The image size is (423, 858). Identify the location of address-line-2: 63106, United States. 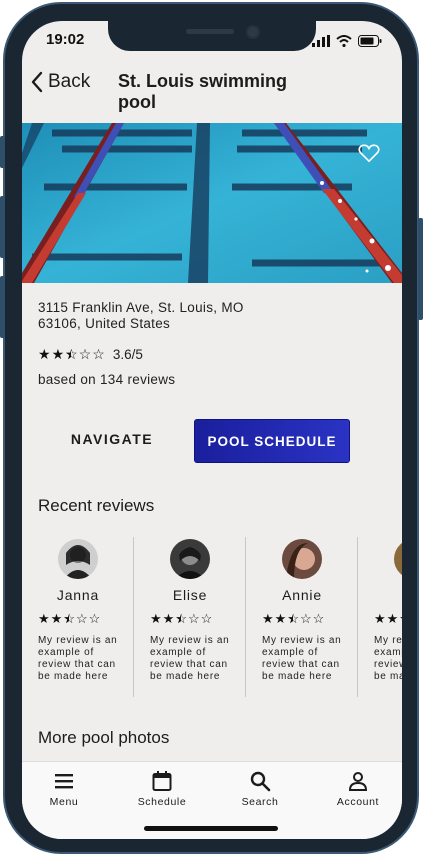
(104, 323).